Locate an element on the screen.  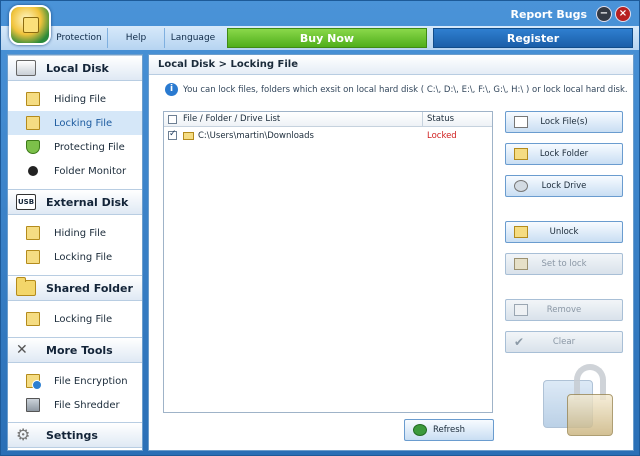
clear-icon: ✔ is located at coordinates (519, 342).